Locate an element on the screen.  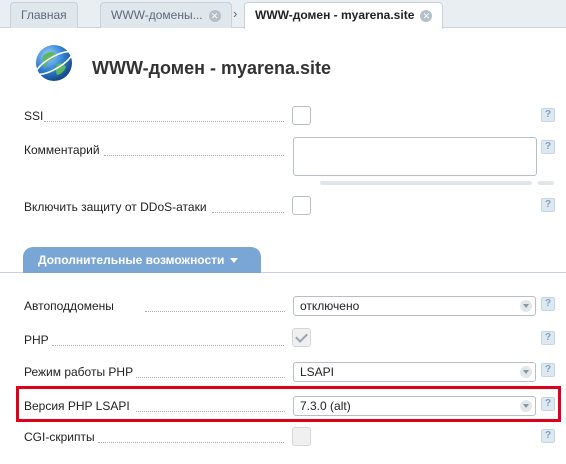
subdomains-label: Автоподдомены is located at coordinates (69, 306).